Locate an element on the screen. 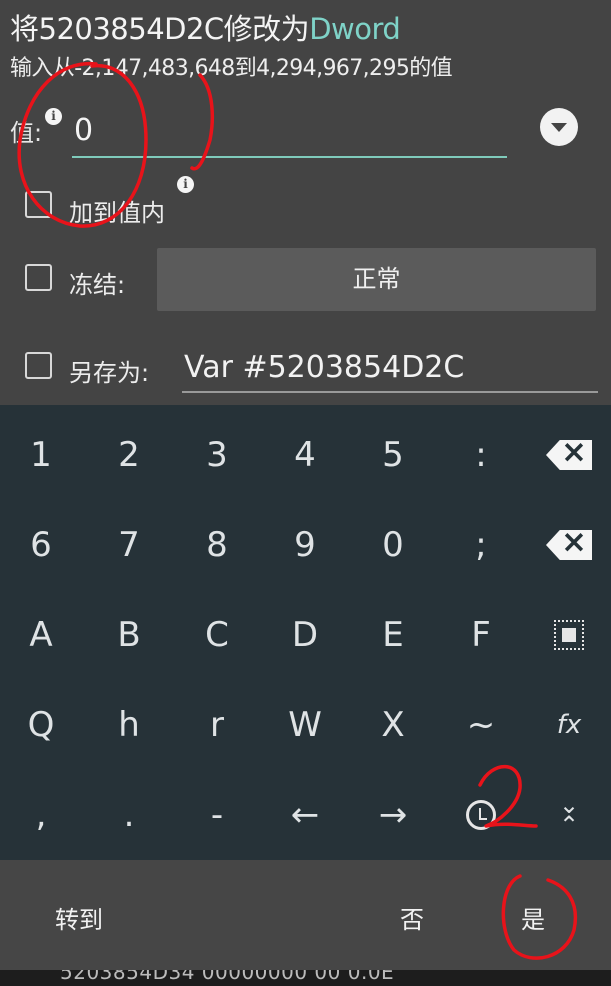 The image size is (611, 986). key-0: 0 is located at coordinates (393, 545).